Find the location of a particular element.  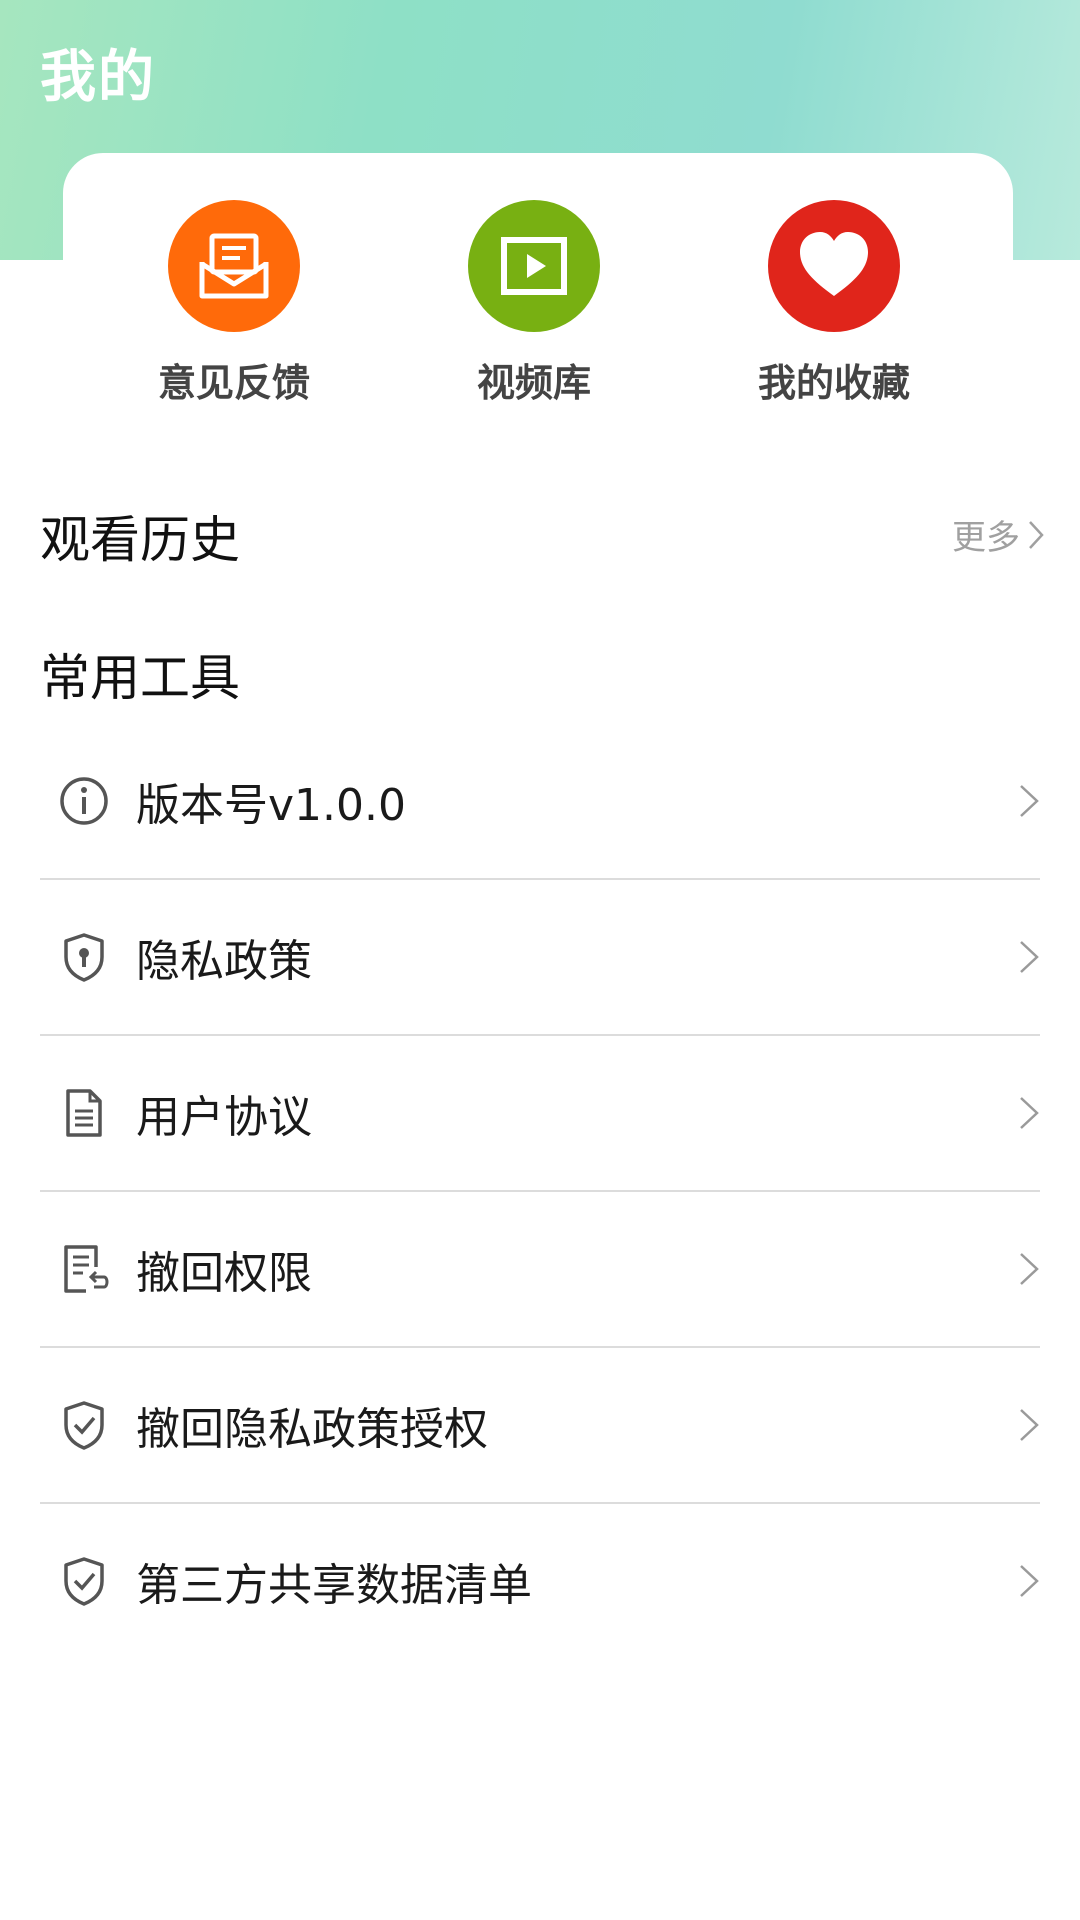

privacy-policy-label: 隐私政策 is located at coordinates (224, 961).